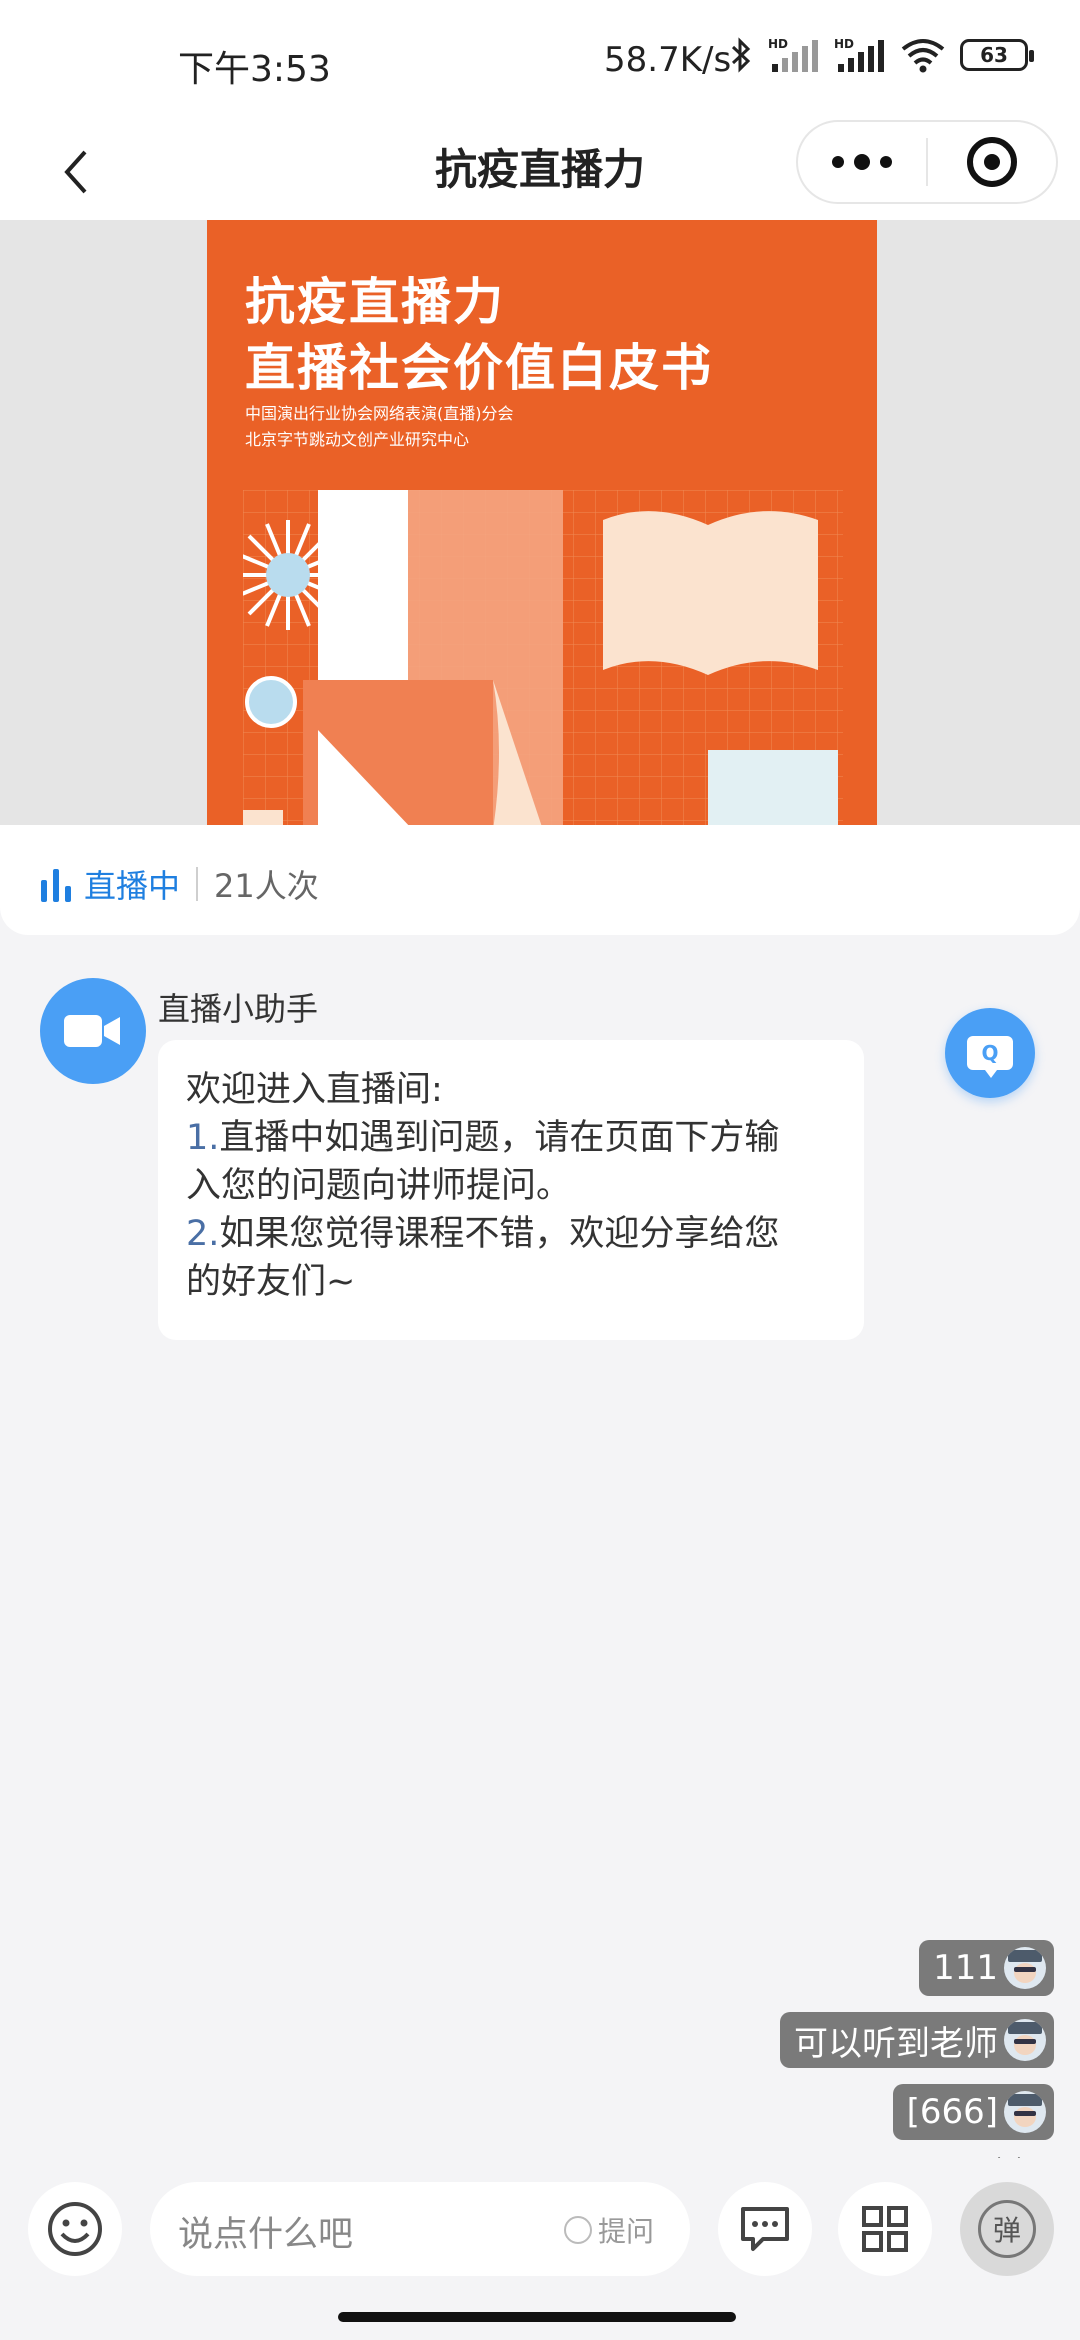 The height and width of the screenshot is (2340, 1080). I want to click on smiley-icon, so click(75, 2229).